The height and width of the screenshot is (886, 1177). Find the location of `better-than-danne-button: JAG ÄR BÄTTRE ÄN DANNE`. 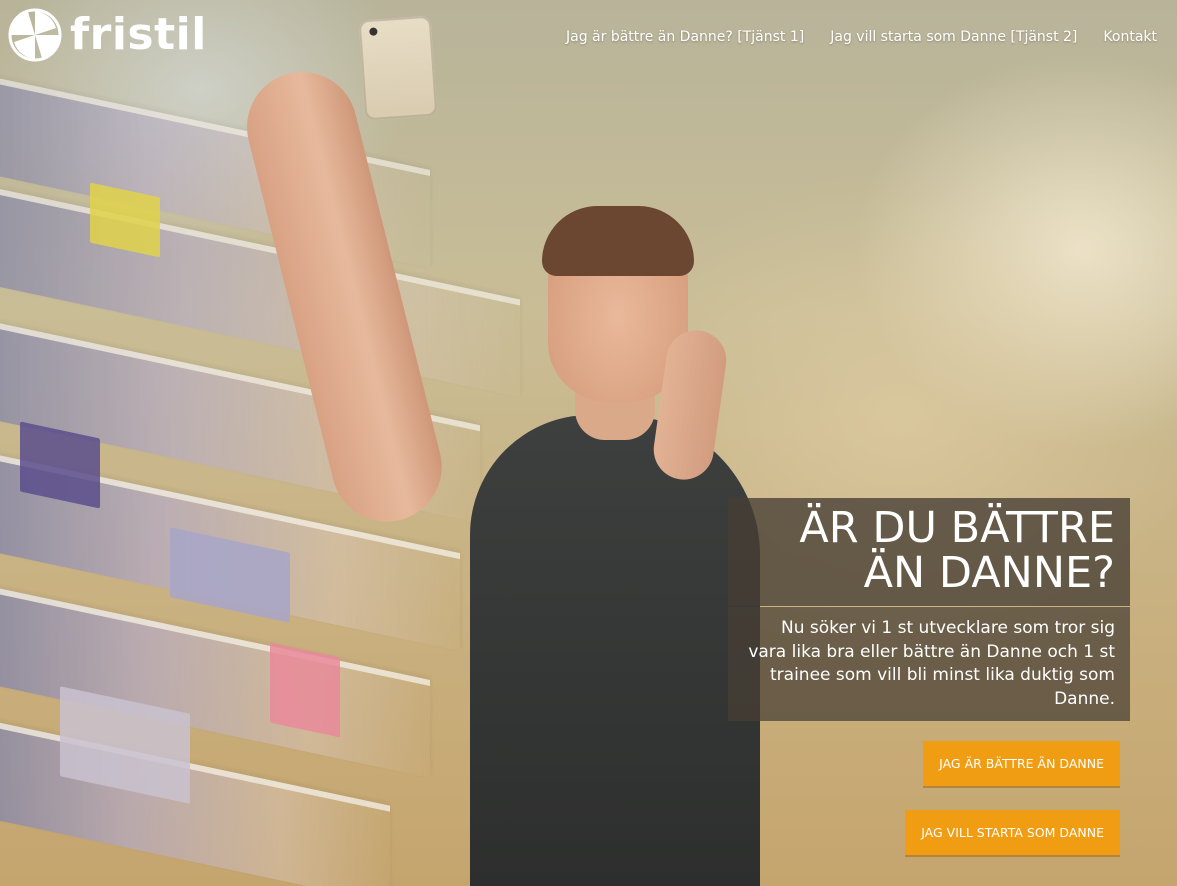

better-than-danne-button: JAG ÄR BÄTTRE ÄN DANNE is located at coordinates (1021, 763).